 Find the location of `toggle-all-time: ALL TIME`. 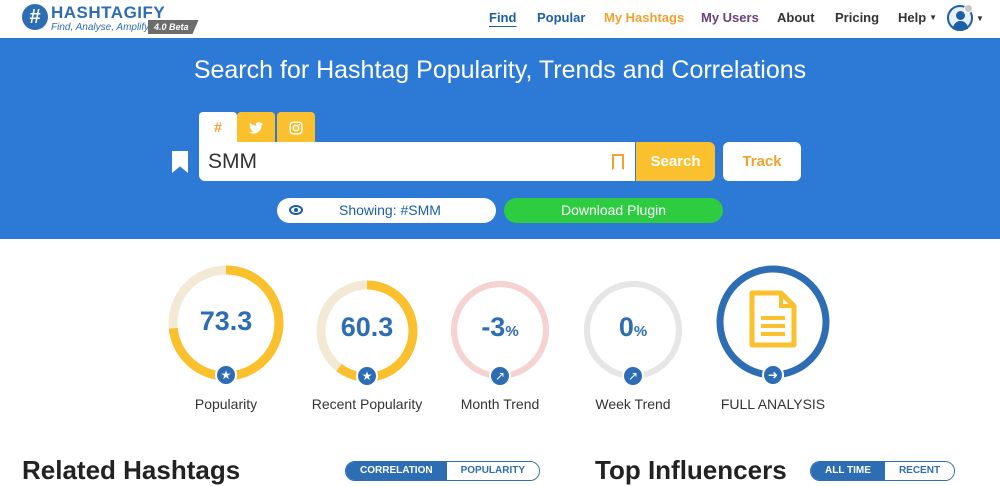

toggle-all-time: ALL TIME is located at coordinates (848, 471).